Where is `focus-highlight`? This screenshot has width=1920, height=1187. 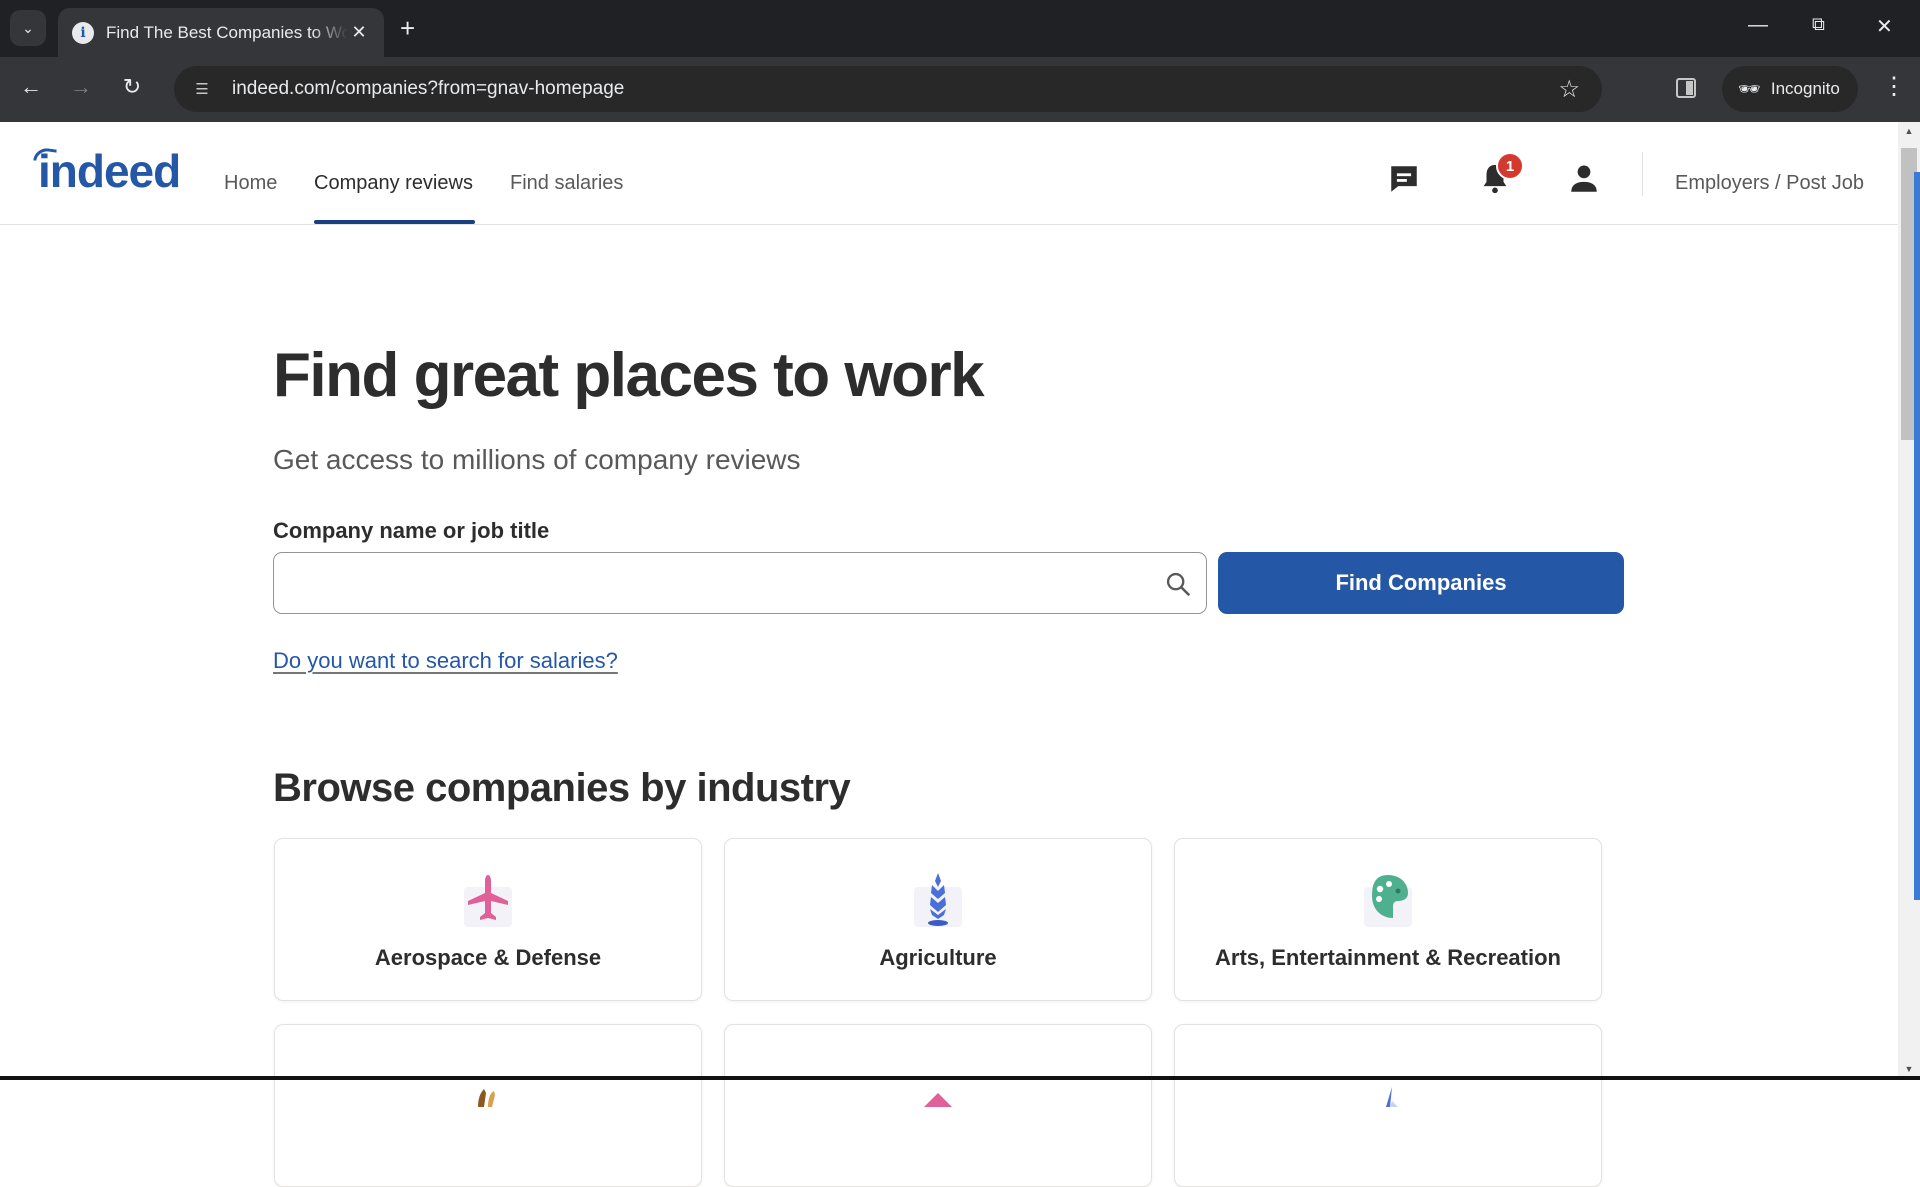 focus-highlight is located at coordinates (1917, 536).